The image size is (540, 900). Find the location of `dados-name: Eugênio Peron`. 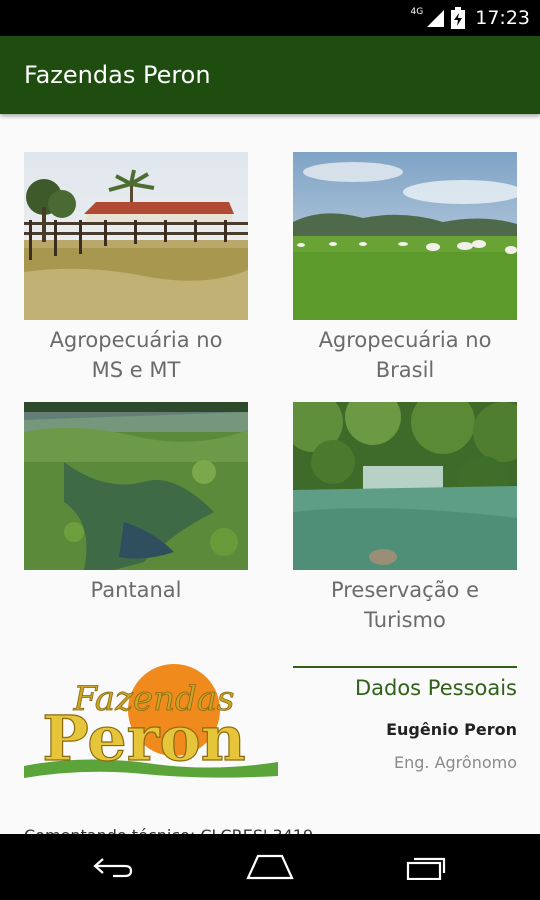

dados-name: Eugênio Peron is located at coordinates (451, 729).